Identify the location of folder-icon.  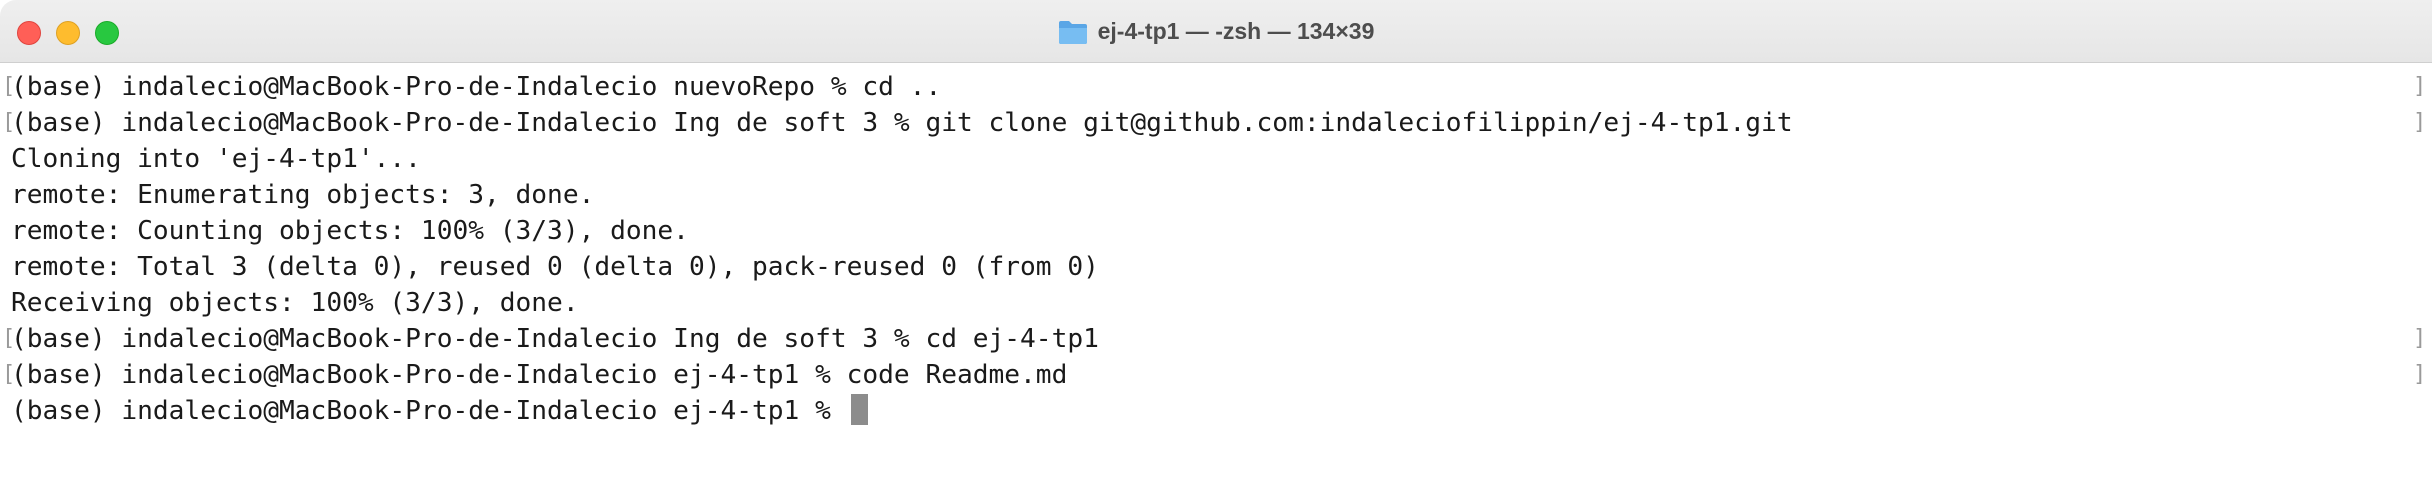
(1072, 32).